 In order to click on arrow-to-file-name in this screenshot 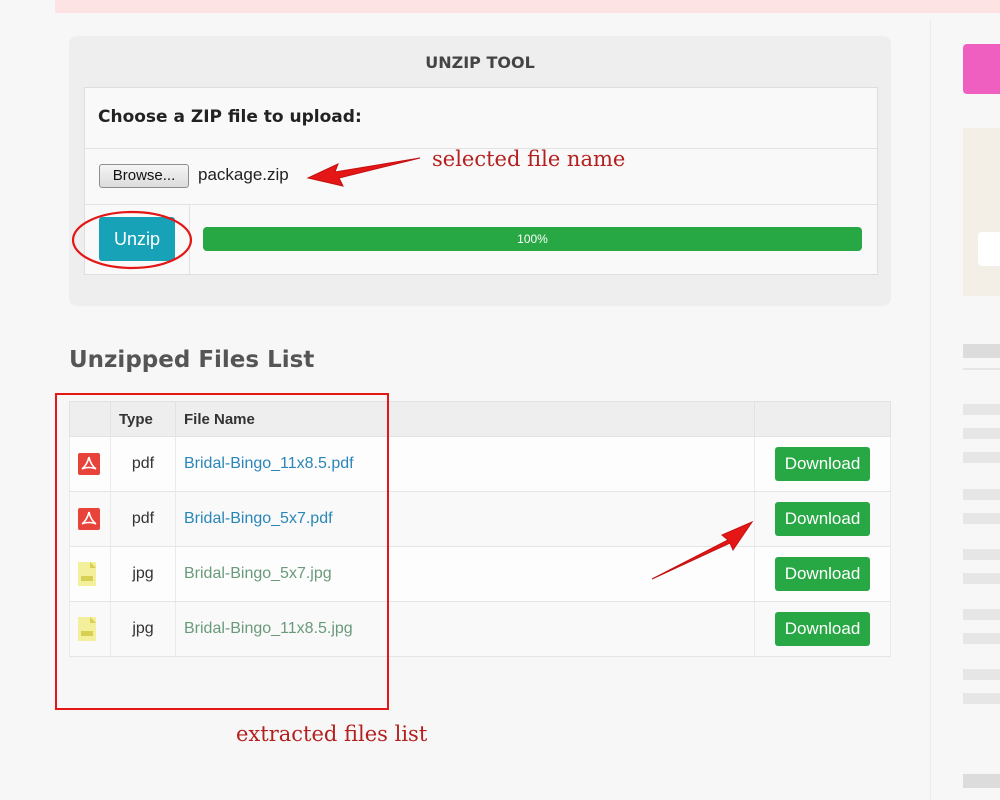, I will do `click(363, 172)`.